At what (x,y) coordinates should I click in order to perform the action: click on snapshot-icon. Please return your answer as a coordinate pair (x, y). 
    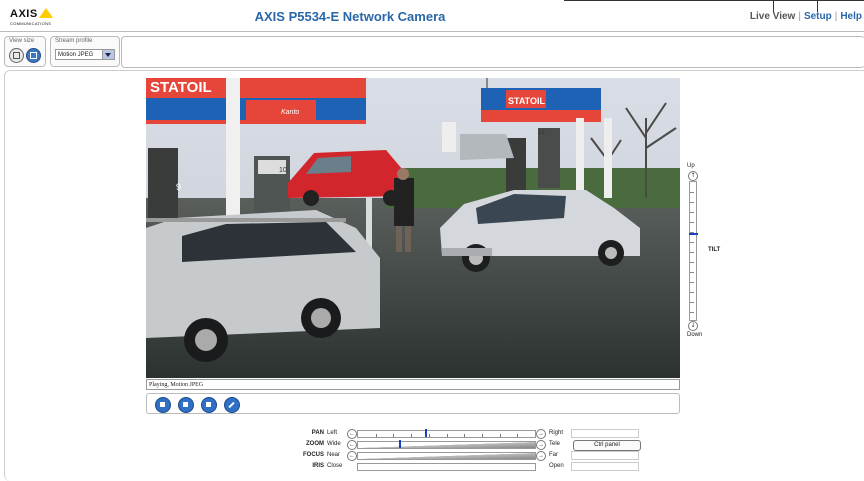
    Looking at the image, I should click on (185, 404).